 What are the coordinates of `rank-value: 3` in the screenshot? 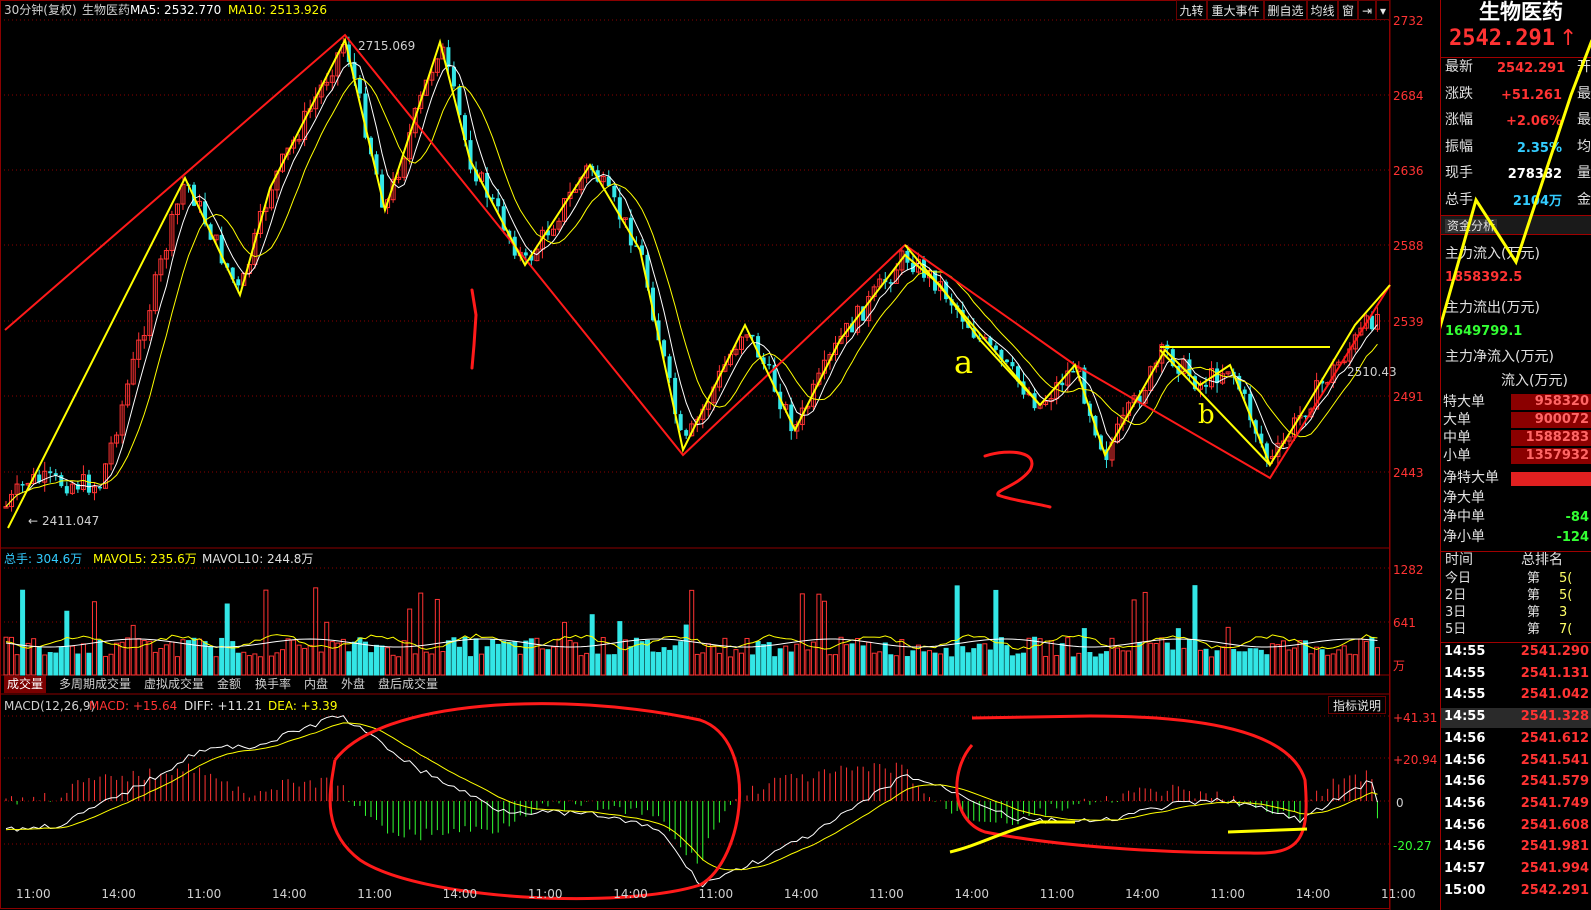 It's located at (1563, 612).